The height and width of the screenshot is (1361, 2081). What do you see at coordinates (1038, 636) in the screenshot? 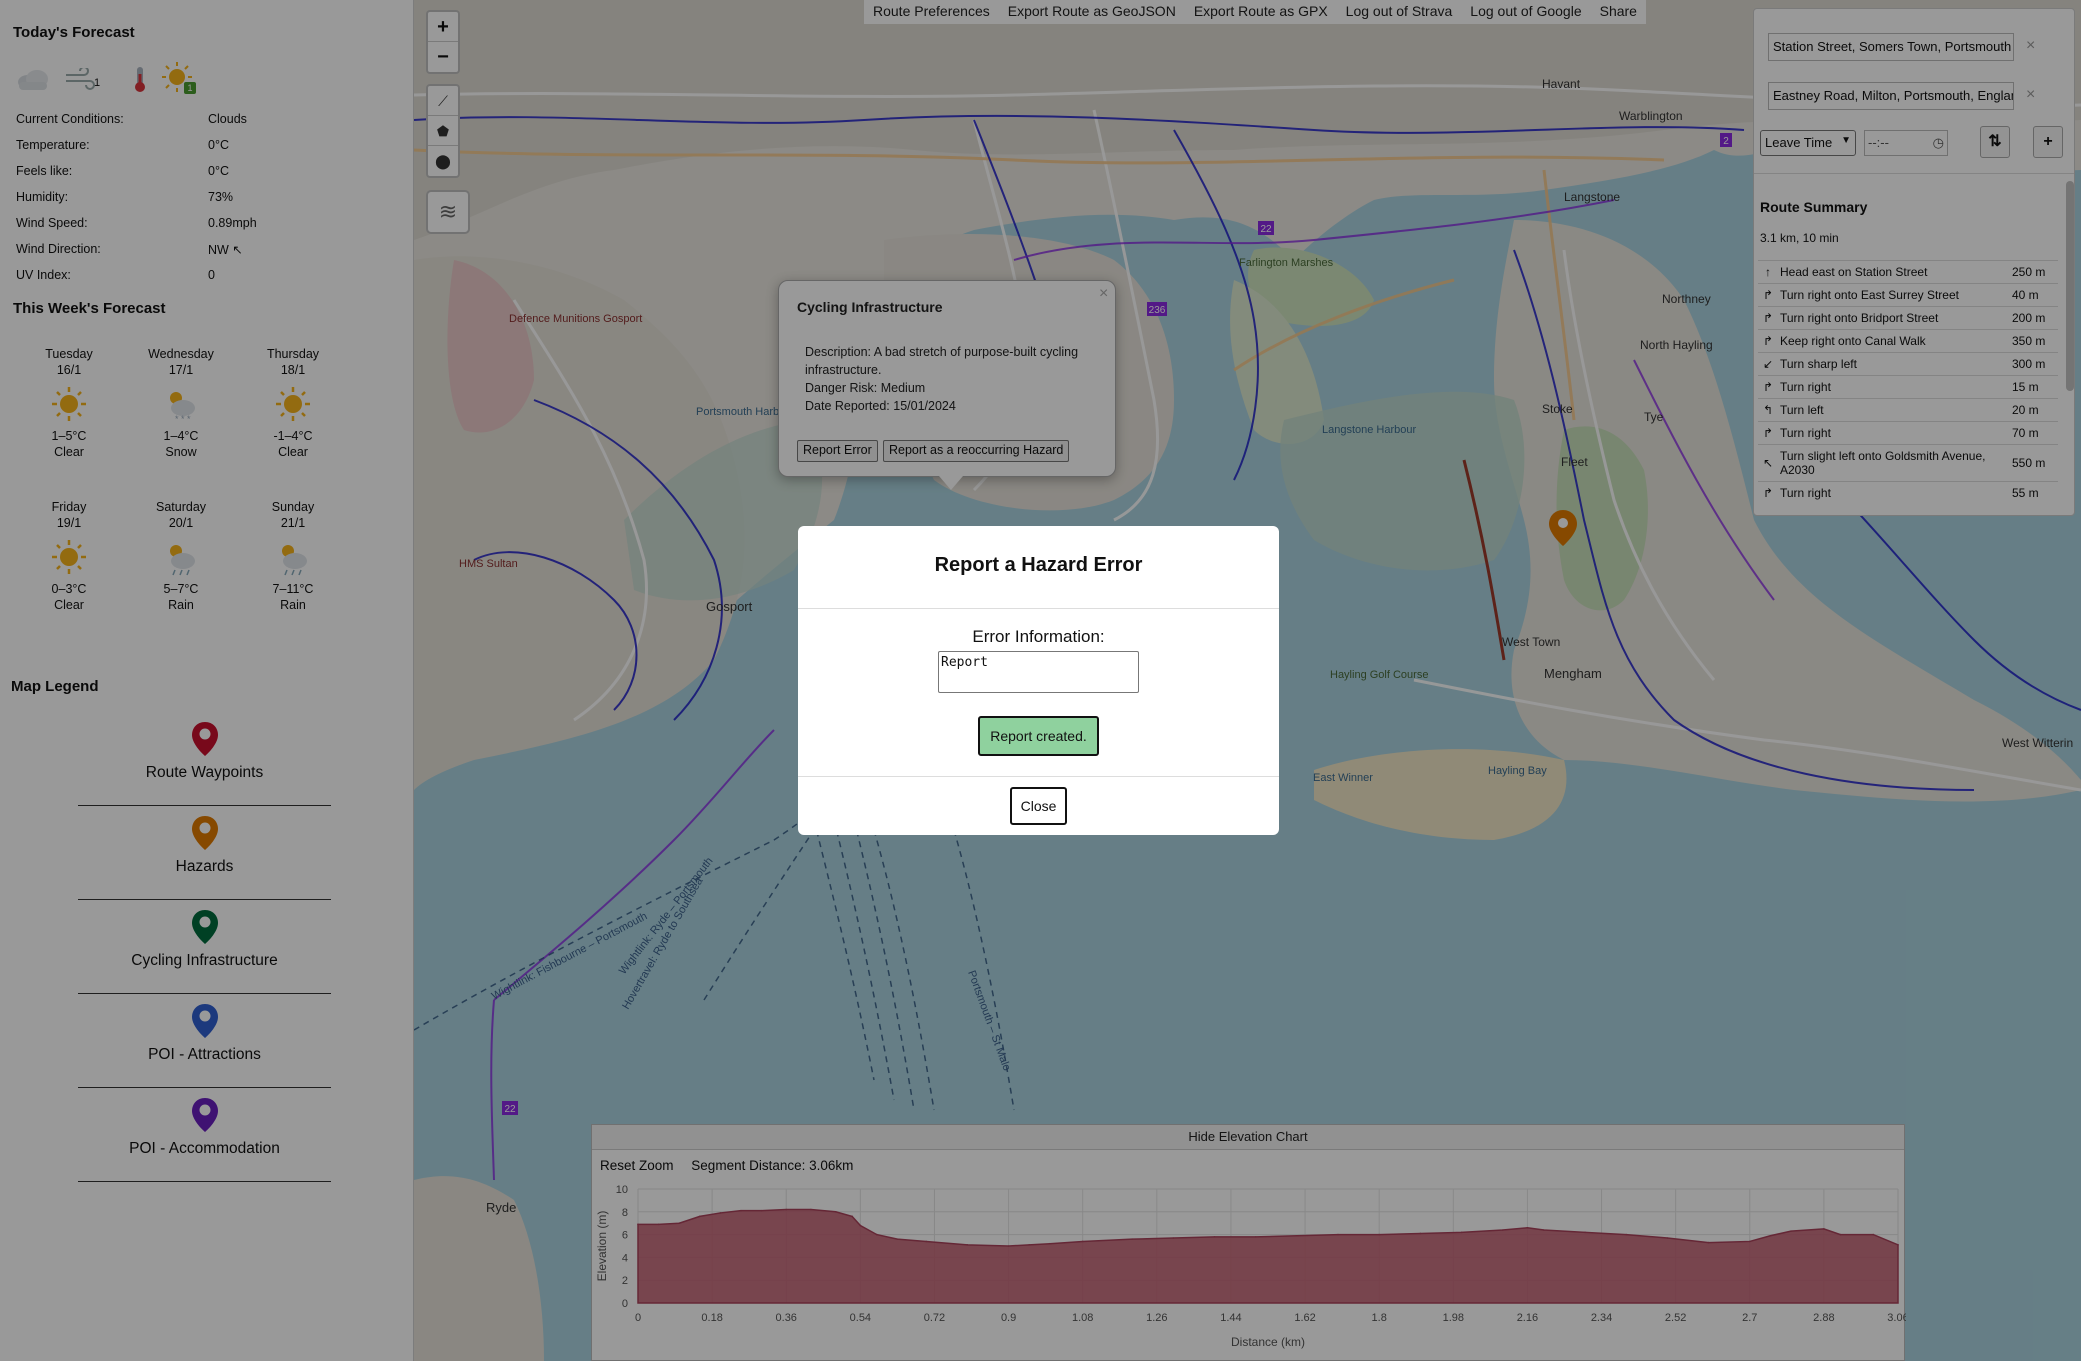
I see `error-info-label: Error Information:` at bounding box center [1038, 636].